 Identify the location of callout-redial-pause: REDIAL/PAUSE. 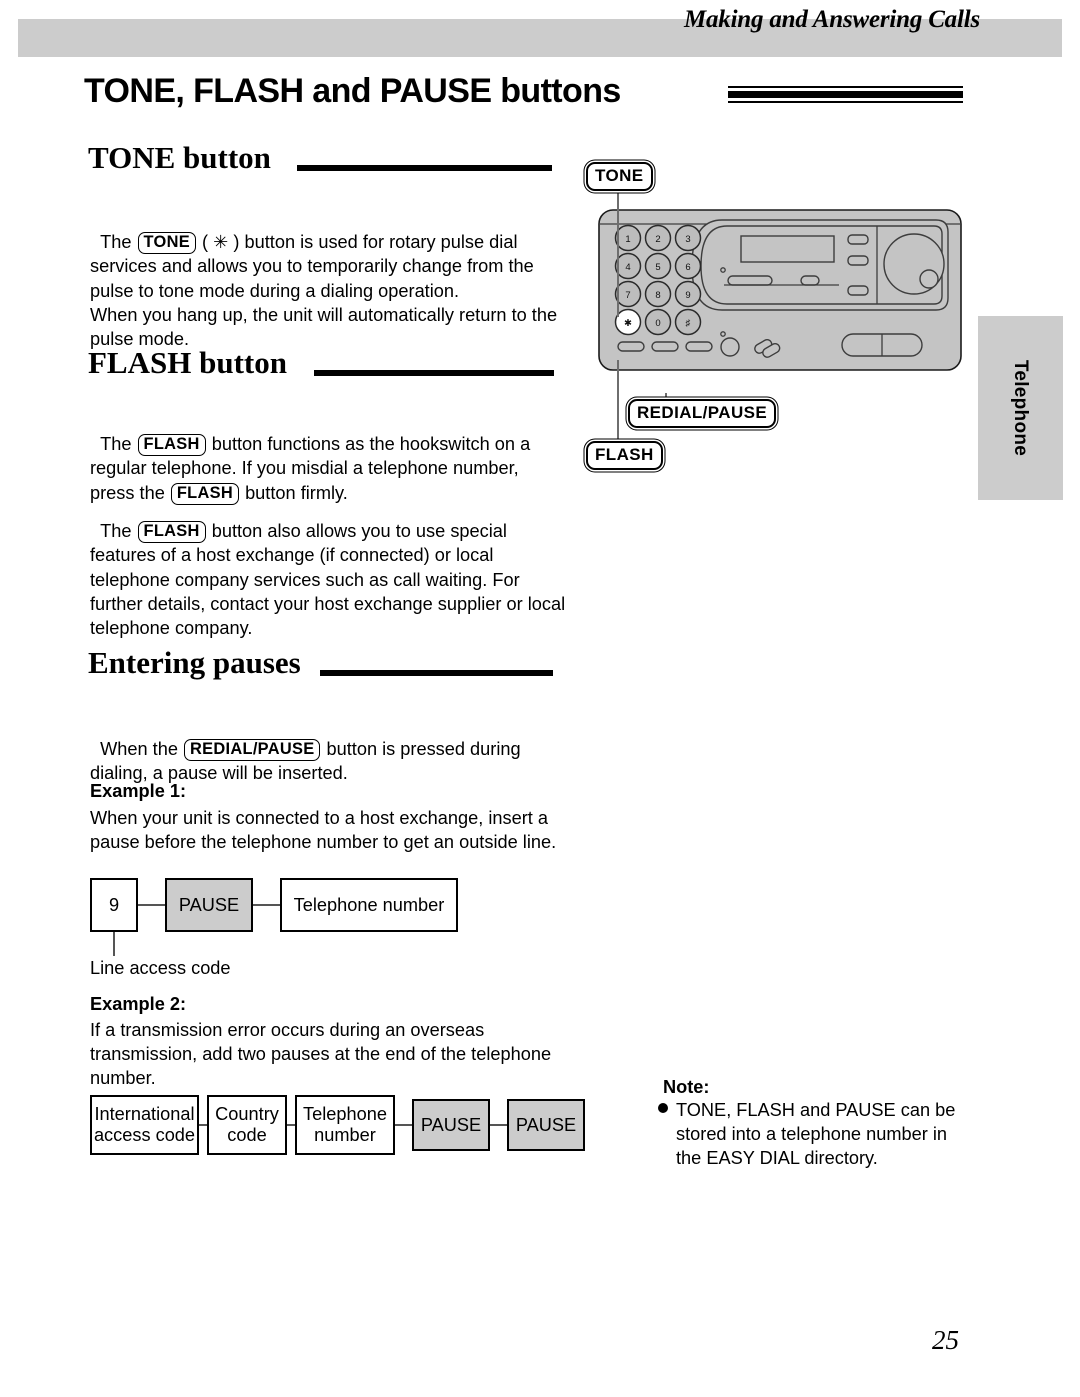
(702, 413).